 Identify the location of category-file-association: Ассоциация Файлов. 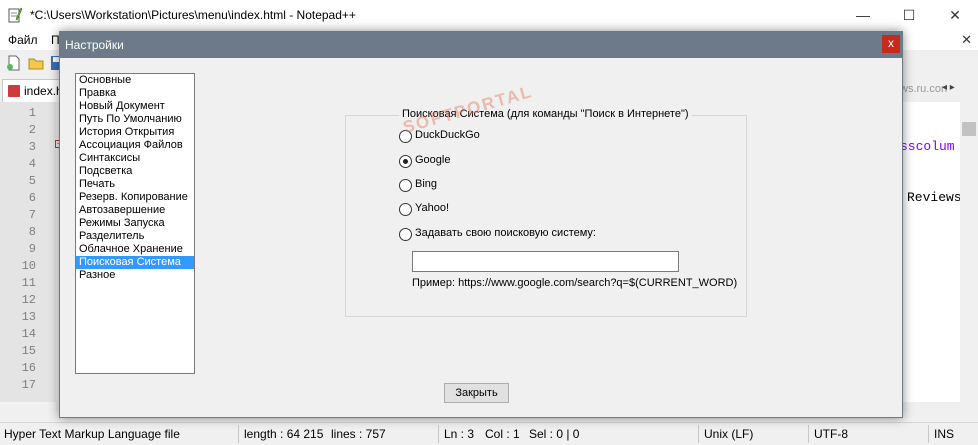
(135, 145).